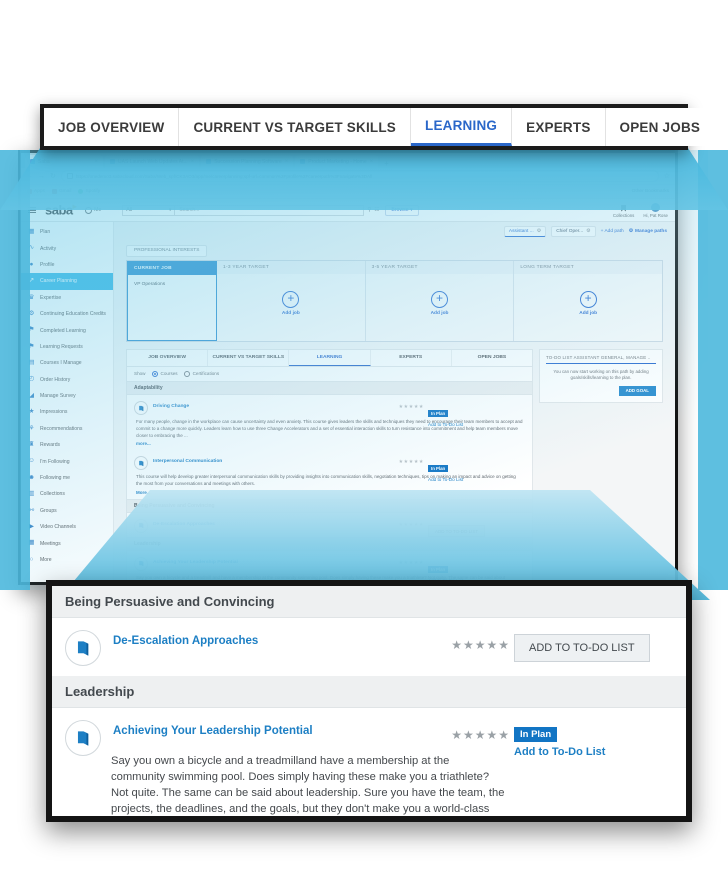 The width and height of the screenshot is (728, 876). I want to click on sidebar-item-rewards: ♜ Rewards, so click(67, 445).